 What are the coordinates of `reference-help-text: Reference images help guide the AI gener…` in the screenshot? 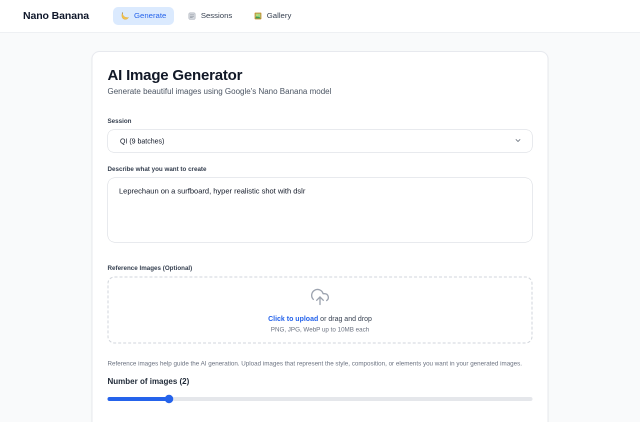 It's located at (314, 363).